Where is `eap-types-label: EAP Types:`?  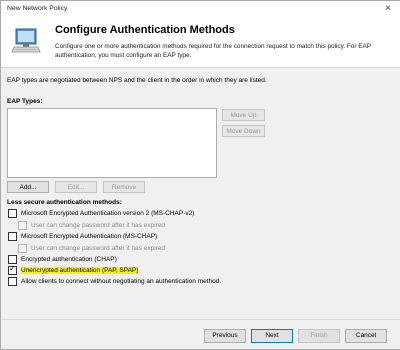
eap-types-label: EAP Types: is located at coordinates (25, 101).